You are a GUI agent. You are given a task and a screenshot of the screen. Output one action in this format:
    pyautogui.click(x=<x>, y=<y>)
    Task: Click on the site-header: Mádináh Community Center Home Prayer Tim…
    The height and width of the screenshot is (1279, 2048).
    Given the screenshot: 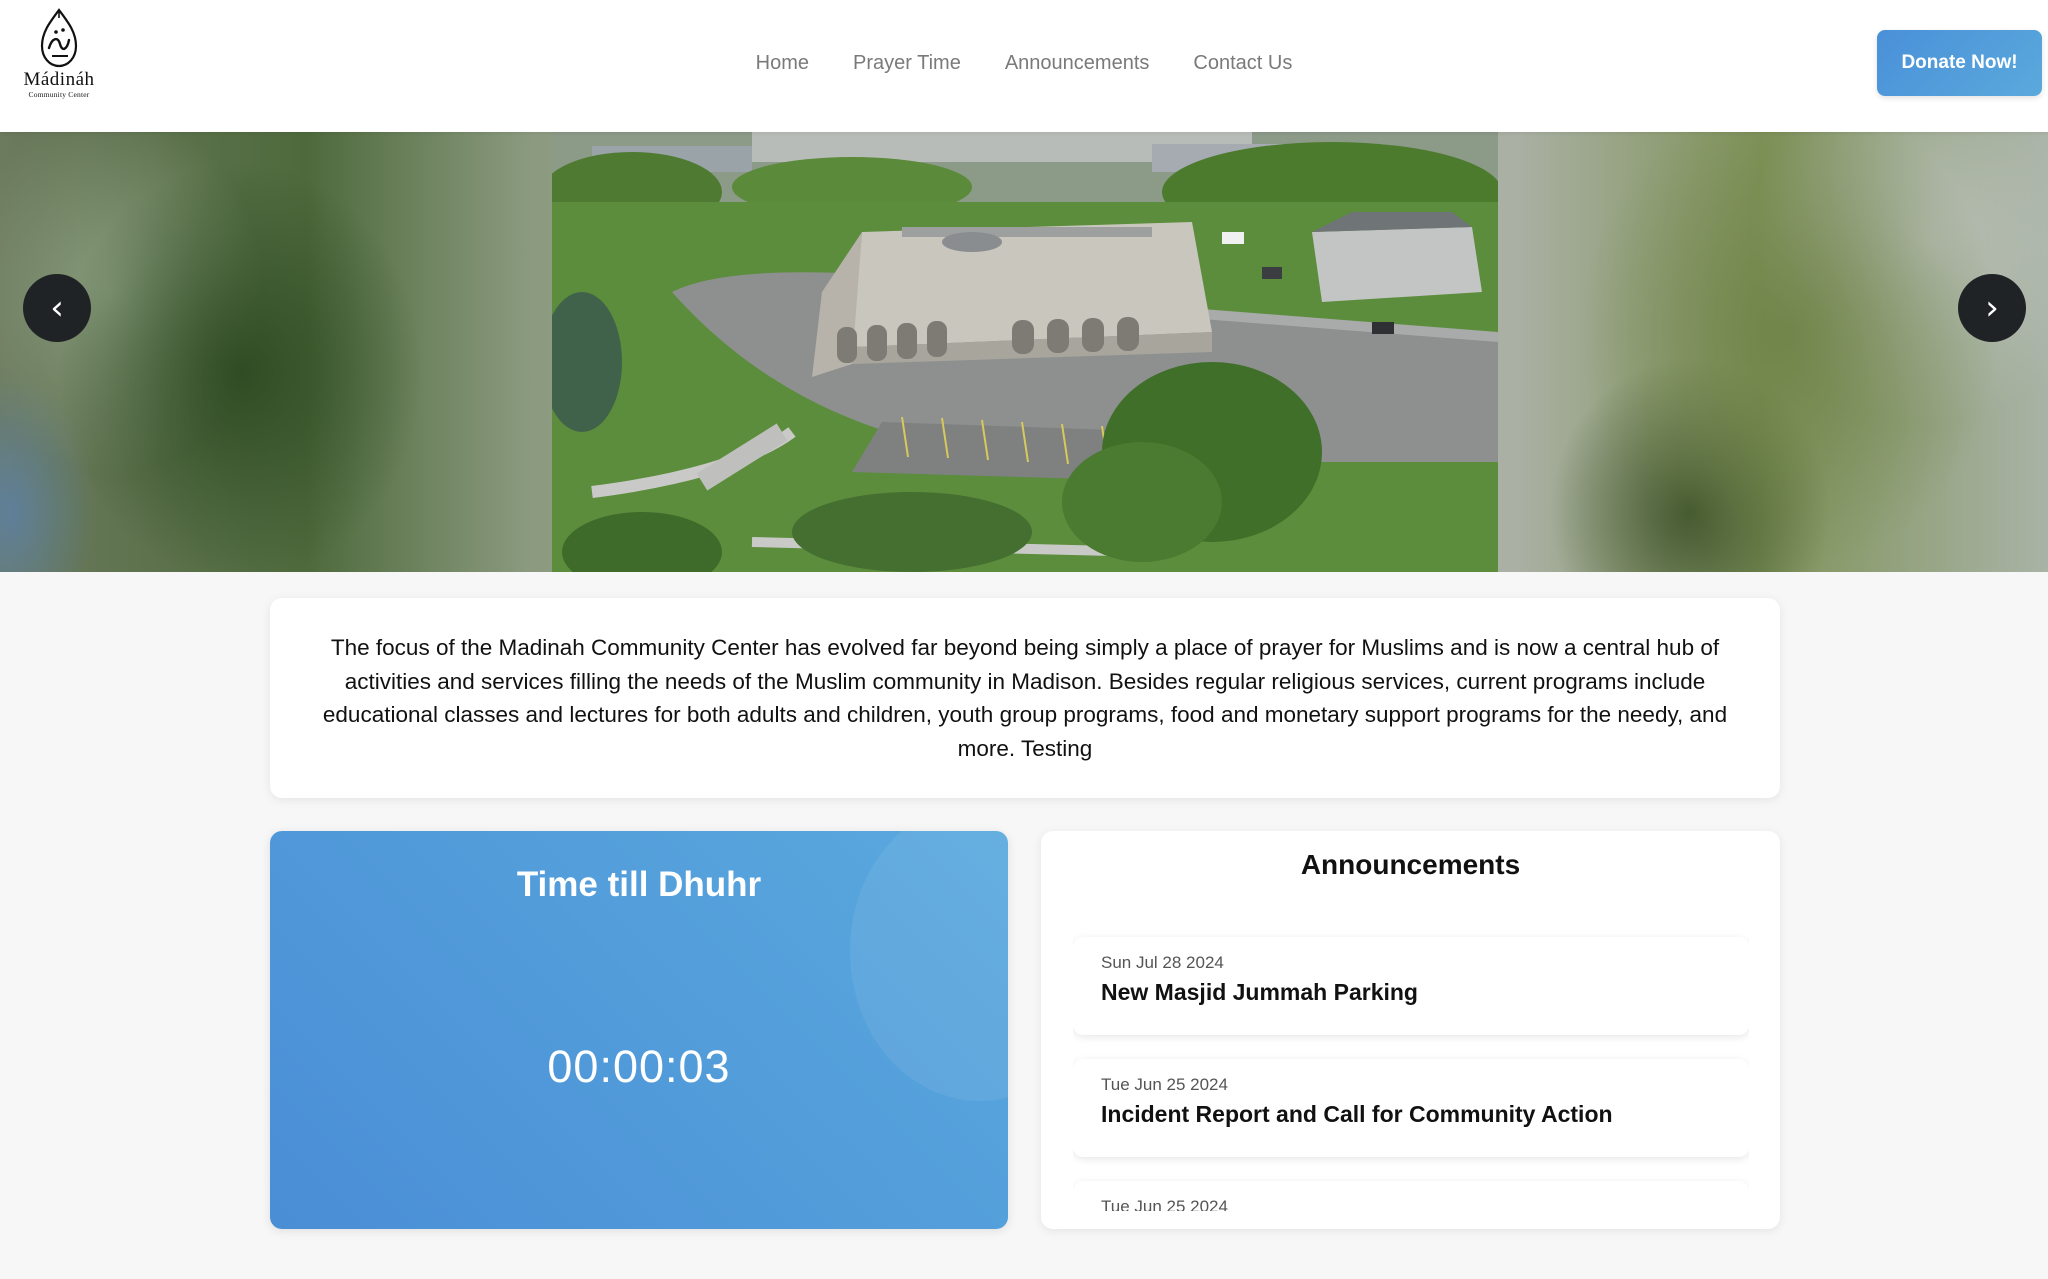 What is the action you would take?
    pyautogui.click(x=1024, y=66)
    